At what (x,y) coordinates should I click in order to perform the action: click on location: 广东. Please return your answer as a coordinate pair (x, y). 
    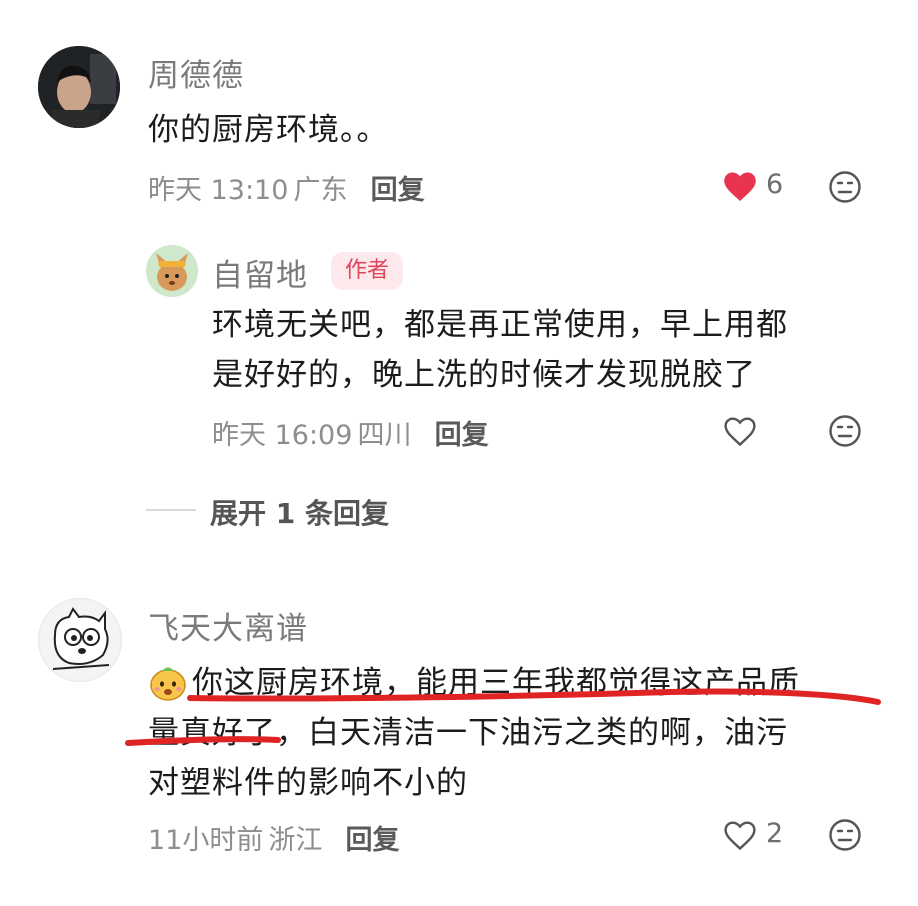
    Looking at the image, I should click on (320, 190).